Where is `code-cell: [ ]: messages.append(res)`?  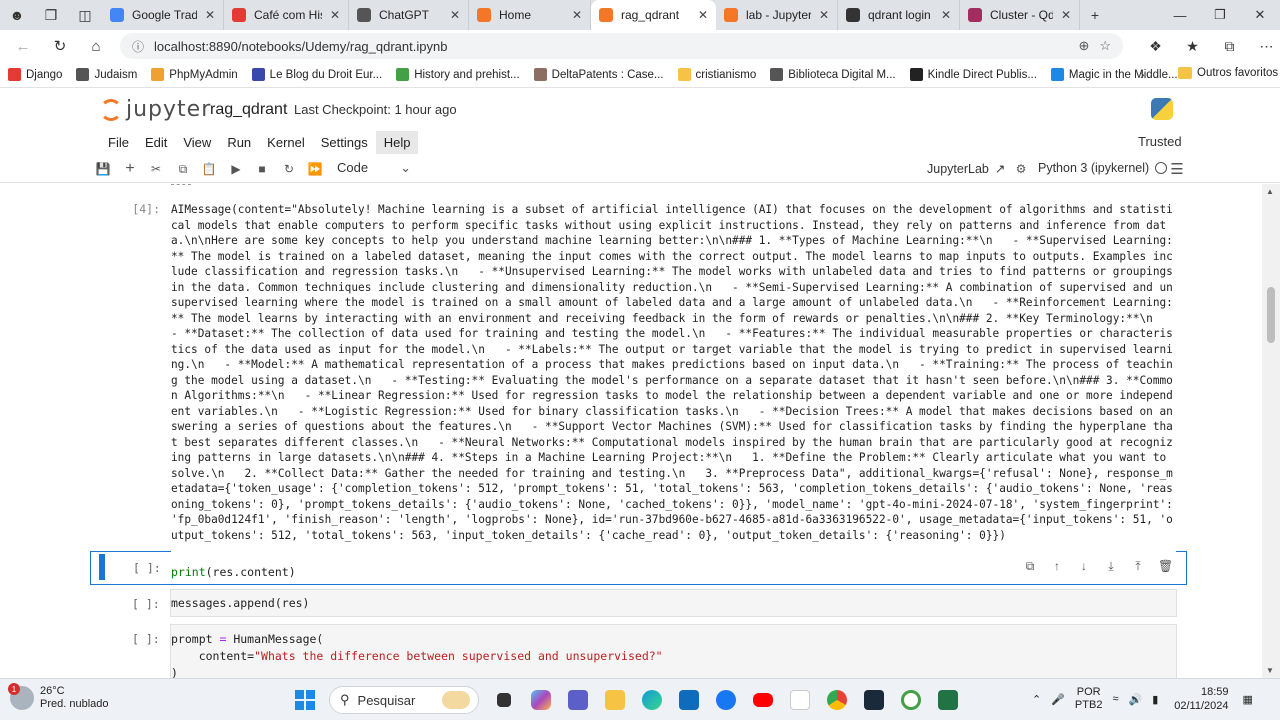
code-cell: [ ]: messages.append(res) is located at coordinates (638, 603).